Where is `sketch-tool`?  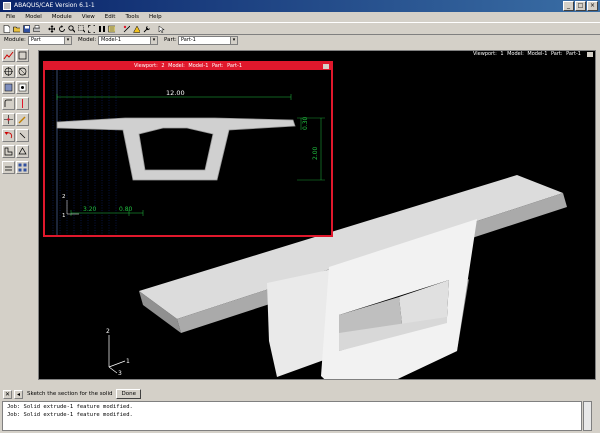 sketch-tool is located at coordinates (8, 151).